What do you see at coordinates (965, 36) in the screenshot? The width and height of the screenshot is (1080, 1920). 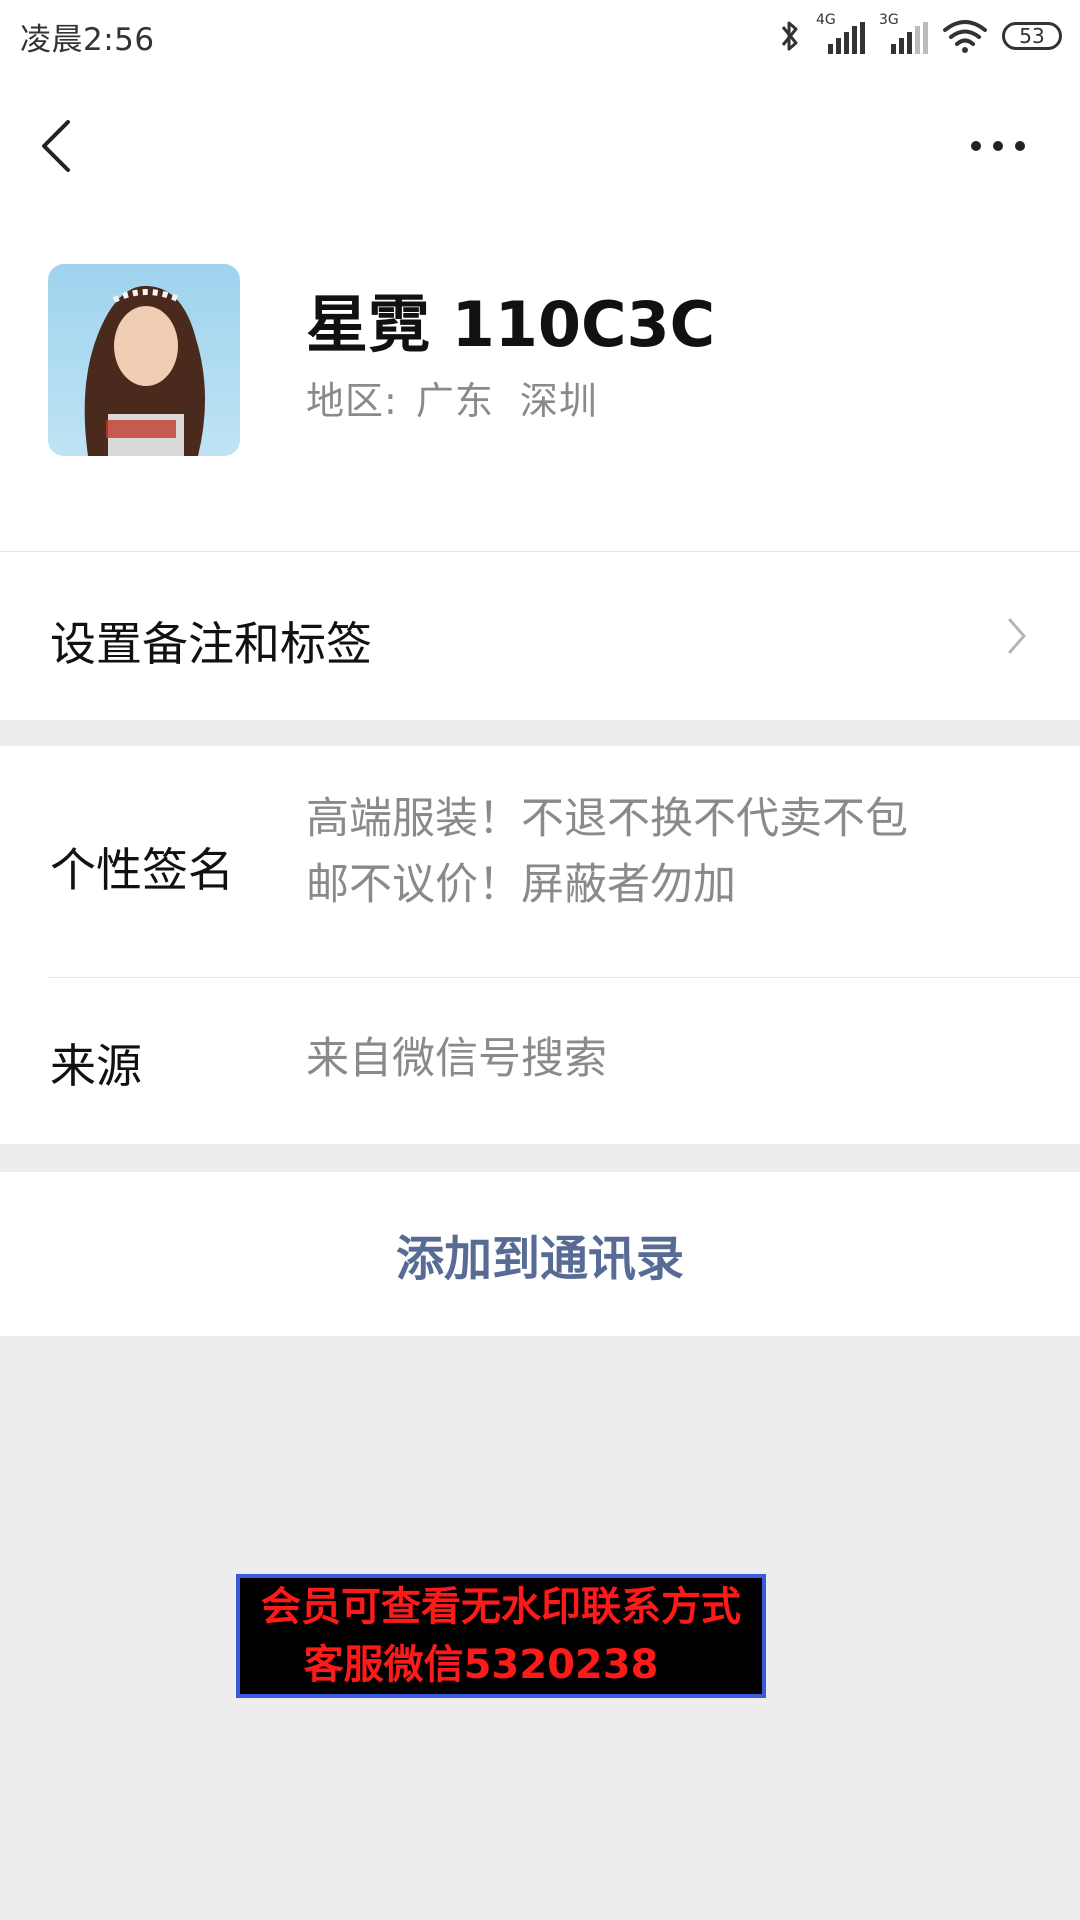 I see `wifi-icon` at bounding box center [965, 36].